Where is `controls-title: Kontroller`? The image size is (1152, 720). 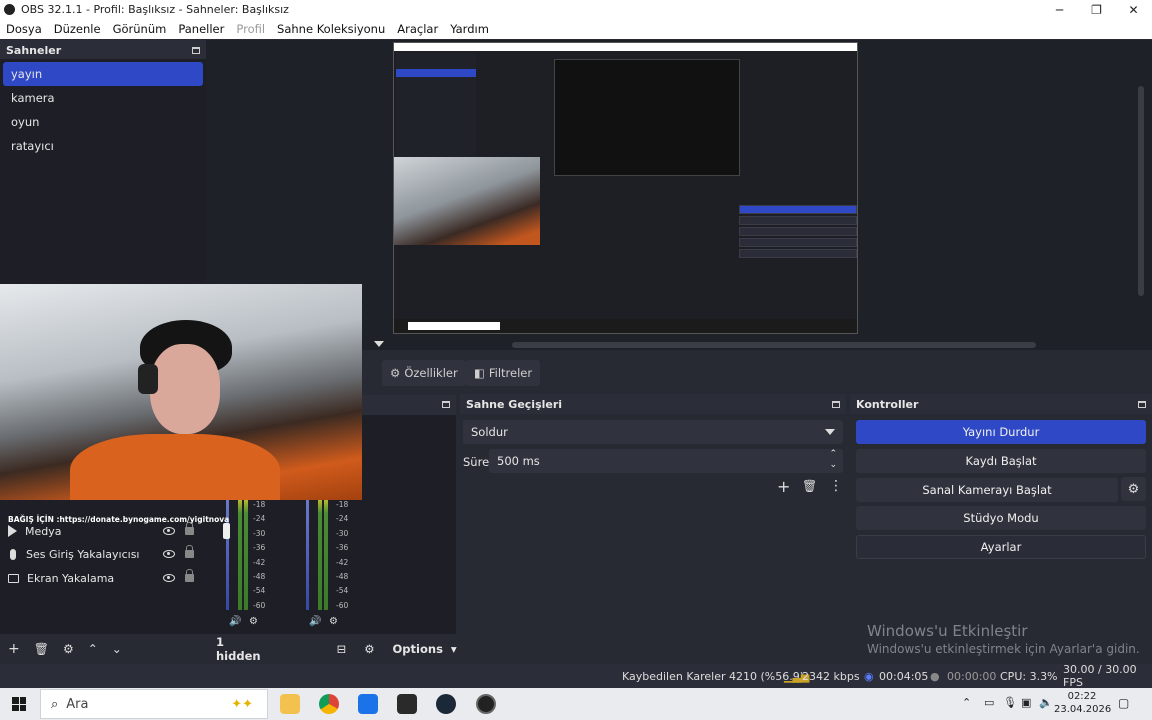
controls-title: Kontroller is located at coordinates (887, 404).